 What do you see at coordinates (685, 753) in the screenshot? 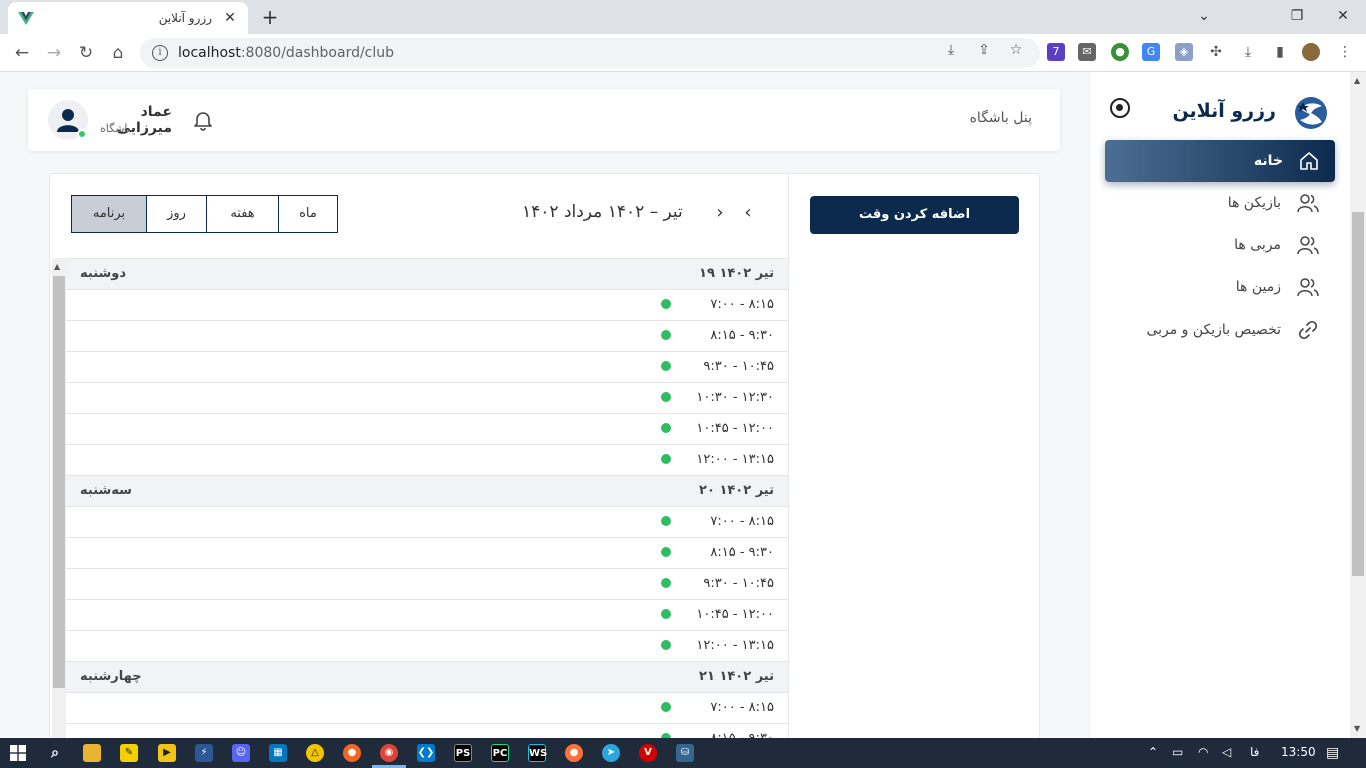
I see `pgadmin-icon: ⛁` at bounding box center [685, 753].